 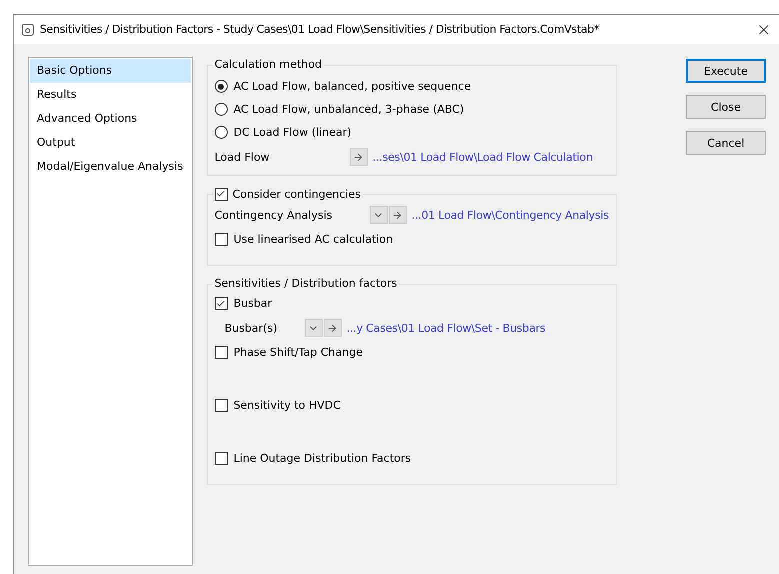 What do you see at coordinates (482, 157) in the screenshot?
I see `object-link: ...ses\01 Load Flow\Load Flow Calculation` at bounding box center [482, 157].